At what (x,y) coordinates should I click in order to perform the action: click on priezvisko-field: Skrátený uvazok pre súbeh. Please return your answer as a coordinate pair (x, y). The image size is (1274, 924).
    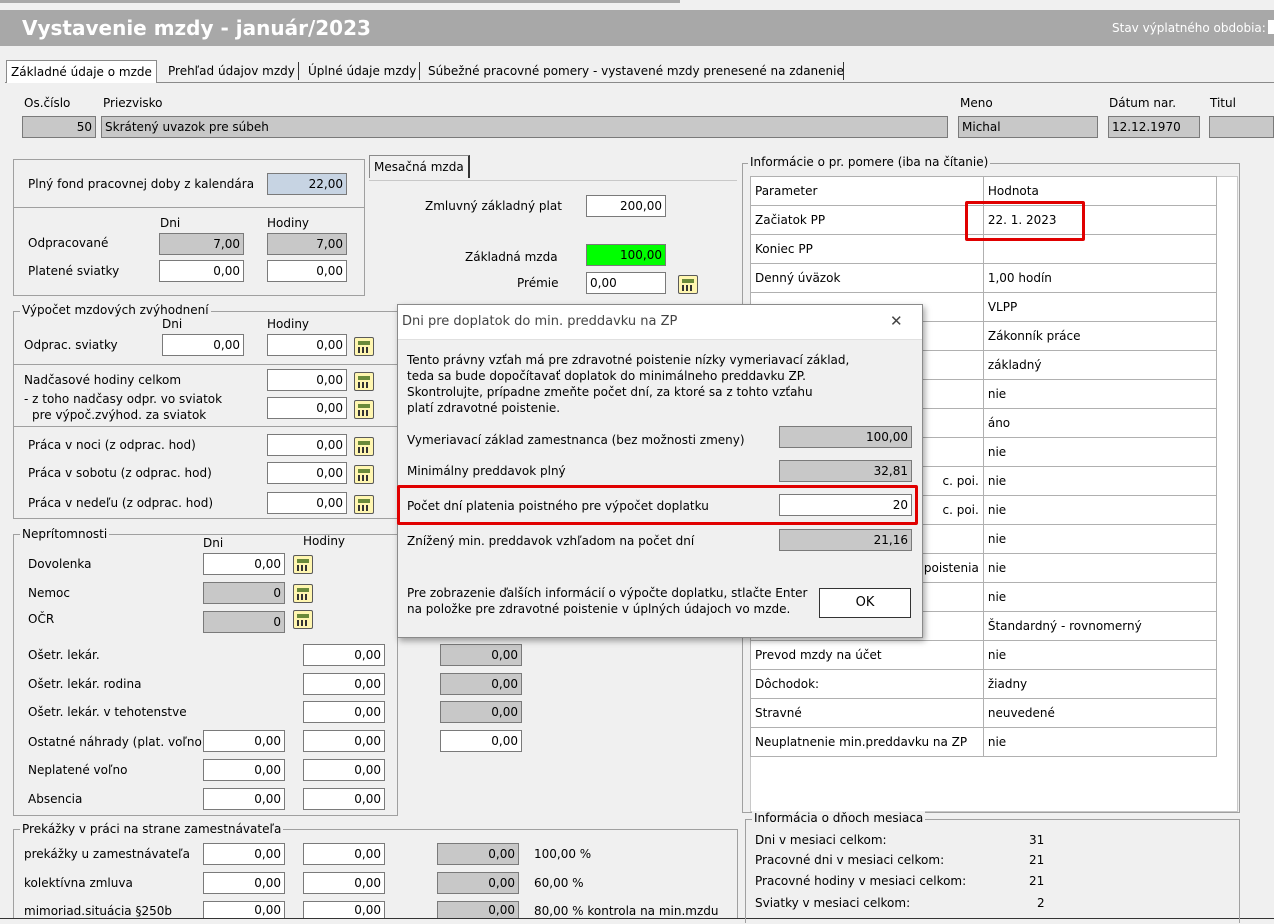
    Looking at the image, I should click on (524, 127).